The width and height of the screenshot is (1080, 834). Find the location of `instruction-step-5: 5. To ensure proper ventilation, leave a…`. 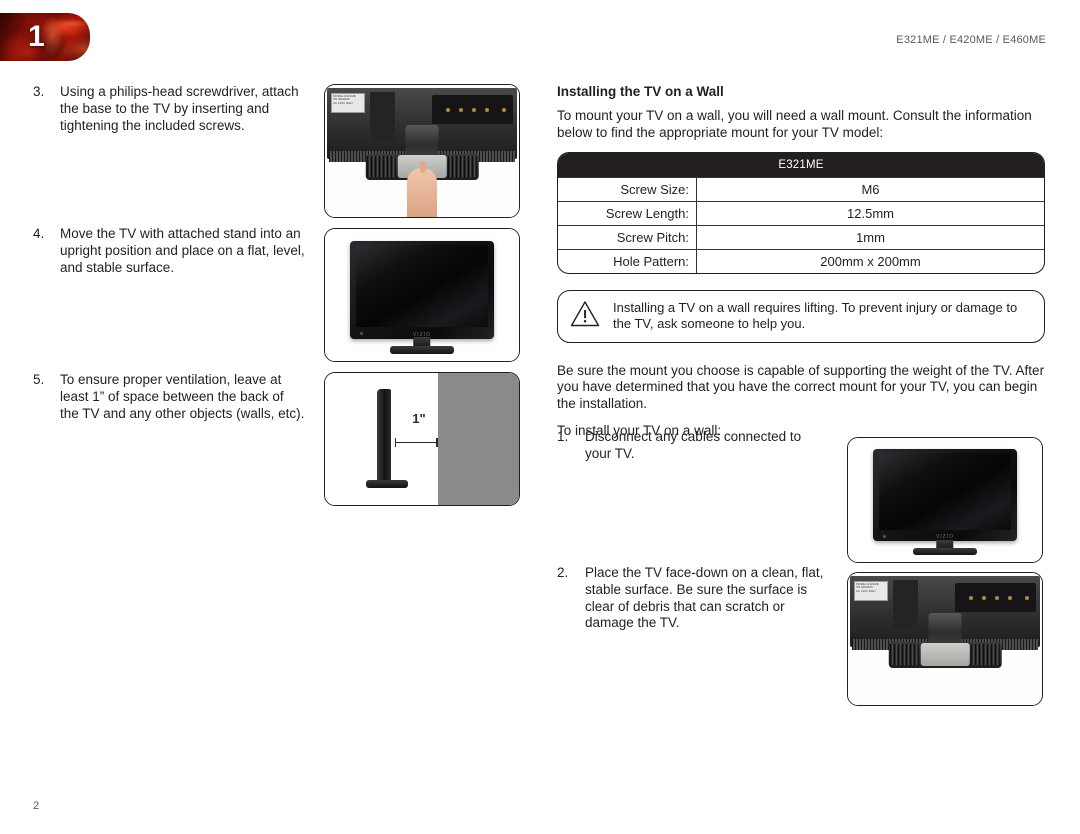

instruction-step-5: 5. To ensure proper ventilation, leave a… is located at coordinates (169, 397).